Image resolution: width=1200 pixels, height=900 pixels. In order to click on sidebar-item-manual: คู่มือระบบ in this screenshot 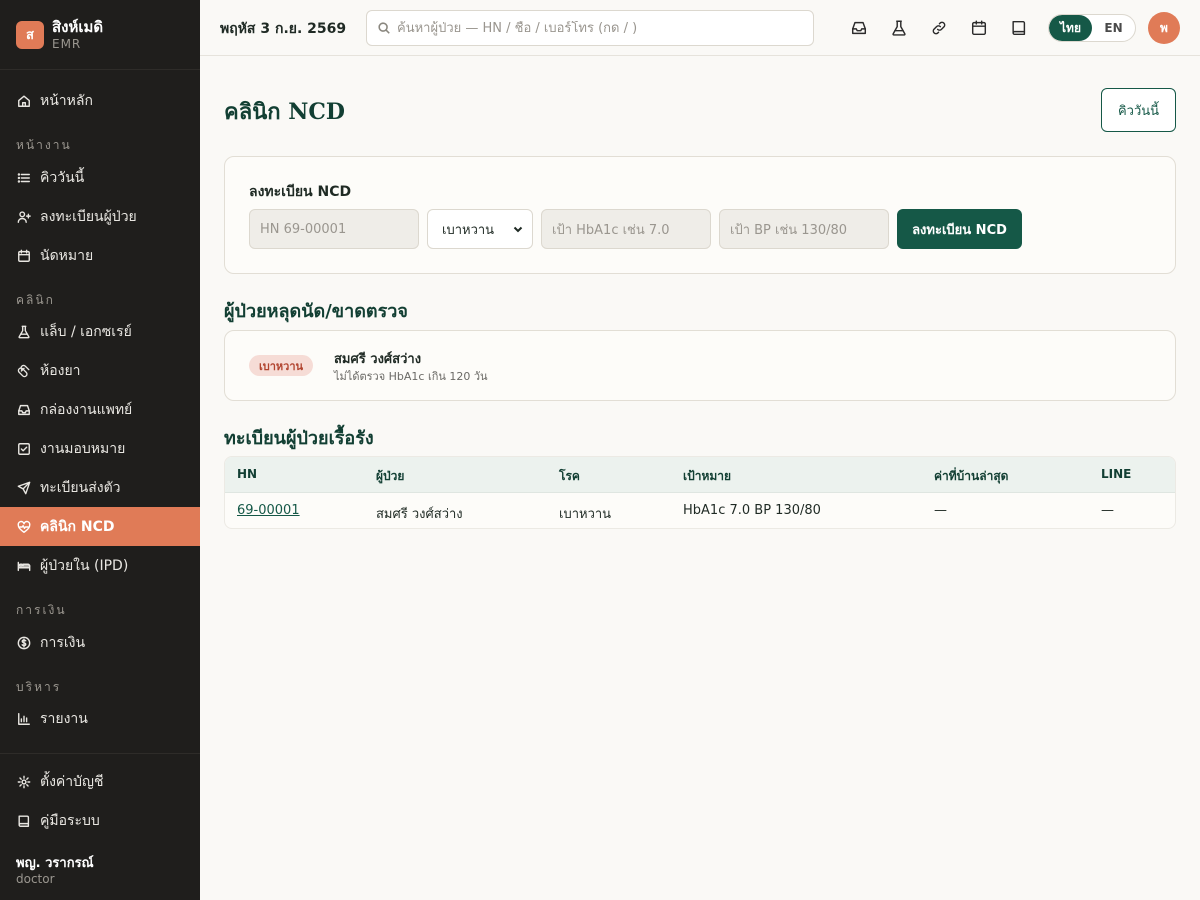, I will do `click(100, 820)`.